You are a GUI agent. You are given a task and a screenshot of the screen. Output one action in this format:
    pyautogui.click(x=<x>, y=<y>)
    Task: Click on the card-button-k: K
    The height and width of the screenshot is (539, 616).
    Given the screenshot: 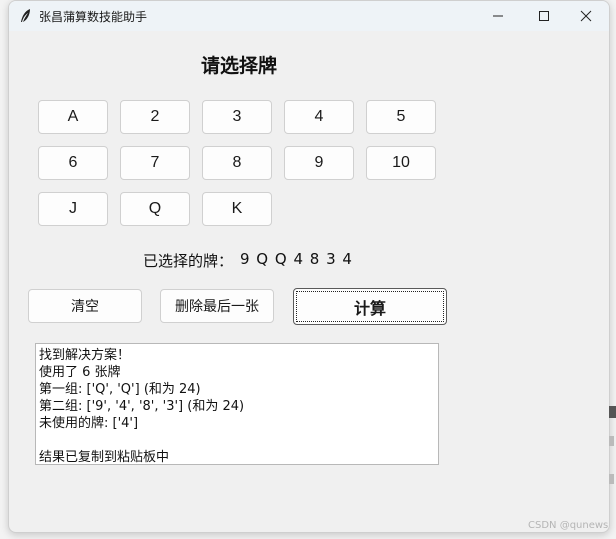 What is the action you would take?
    pyautogui.click(x=237, y=209)
    